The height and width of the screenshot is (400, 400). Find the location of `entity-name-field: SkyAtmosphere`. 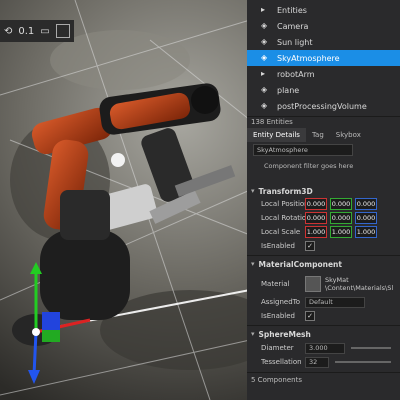

entity-name-field: SkyAtmosphere is located at coordinates (303, 150).